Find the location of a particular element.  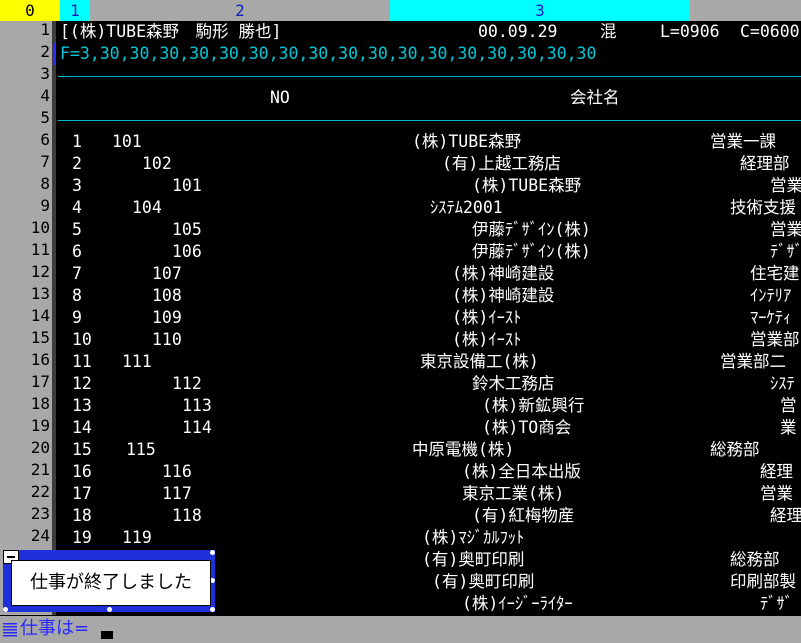

cell-department: ｲﾝﾃﾘｱ is located at coordinates (771, 295).